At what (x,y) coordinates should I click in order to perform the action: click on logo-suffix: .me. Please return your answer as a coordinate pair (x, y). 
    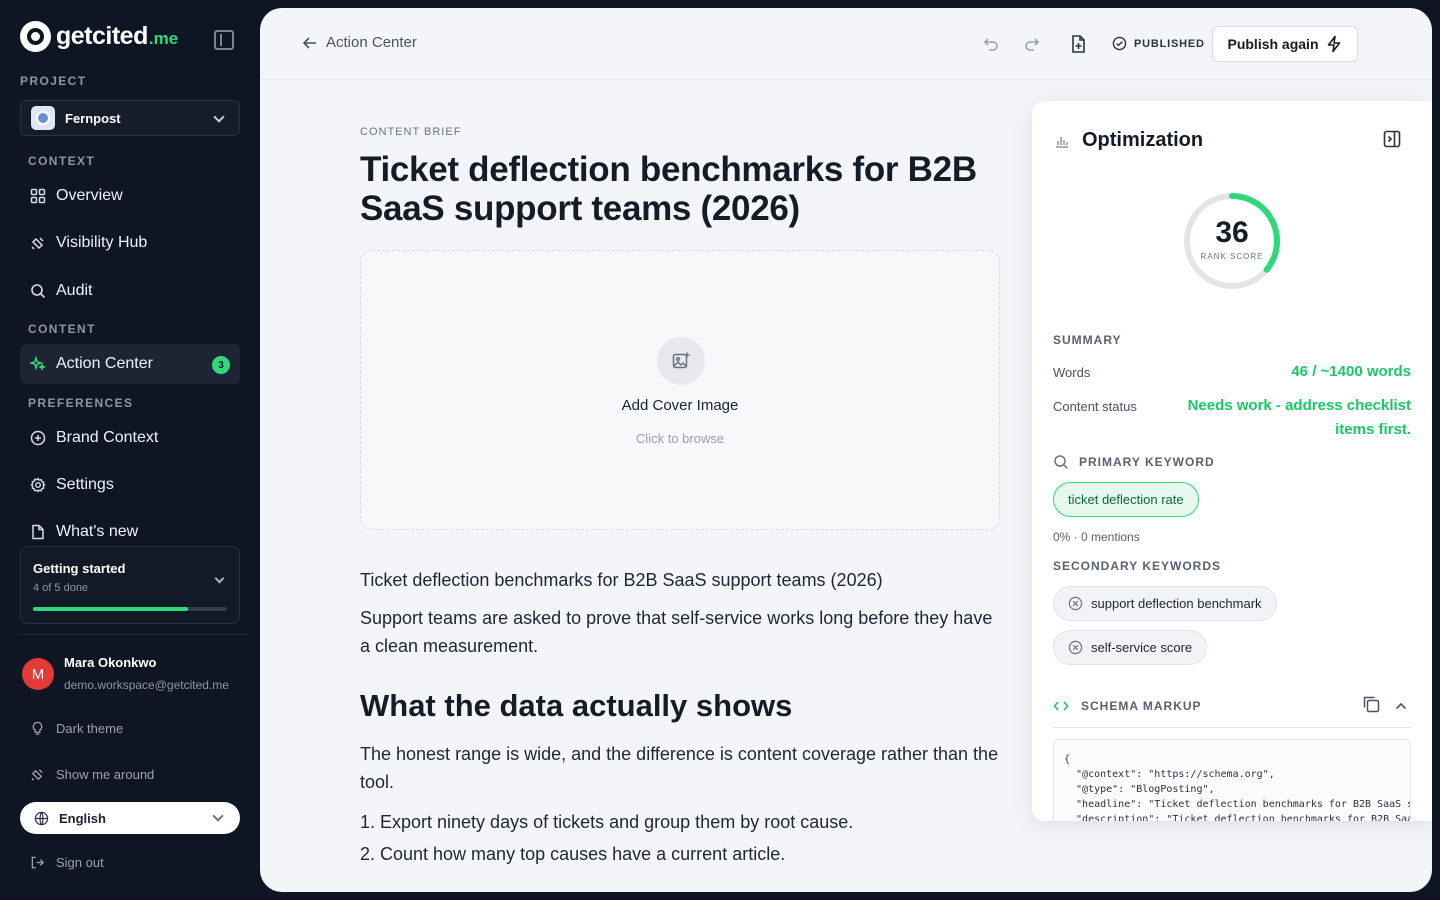
    Looking at the image, I should click on (163, 38).